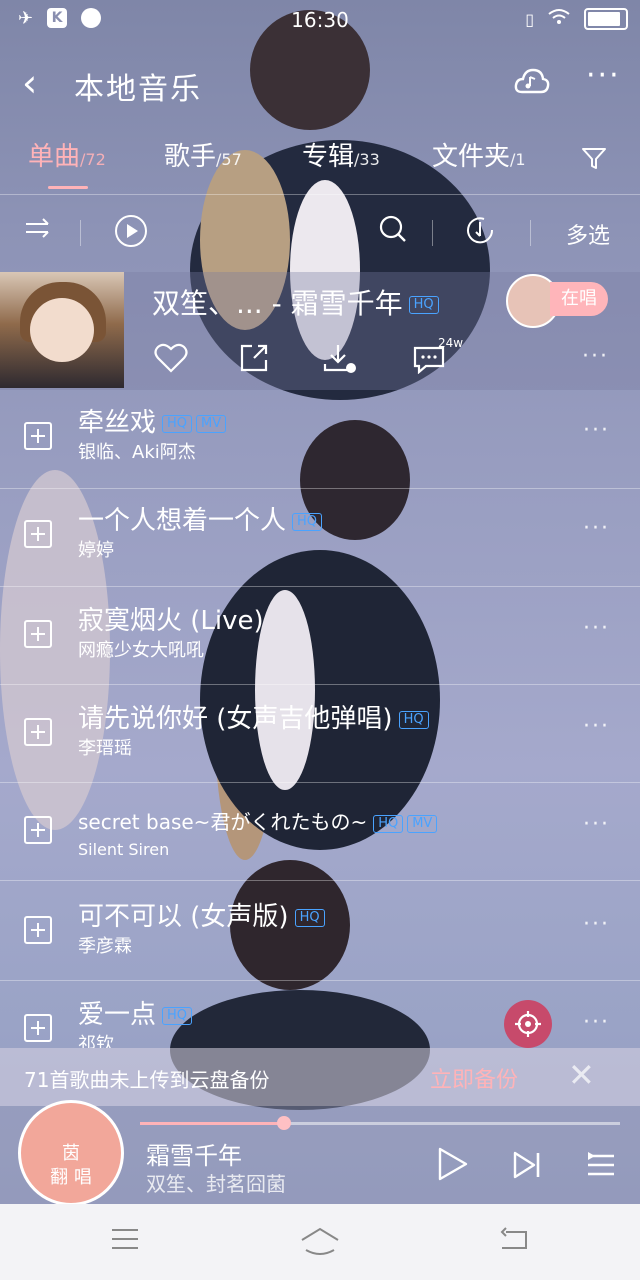  What do you see at coordinates (171, 360) in the screenshot?
I see `heart-icon` at bounding box center [171, 360].